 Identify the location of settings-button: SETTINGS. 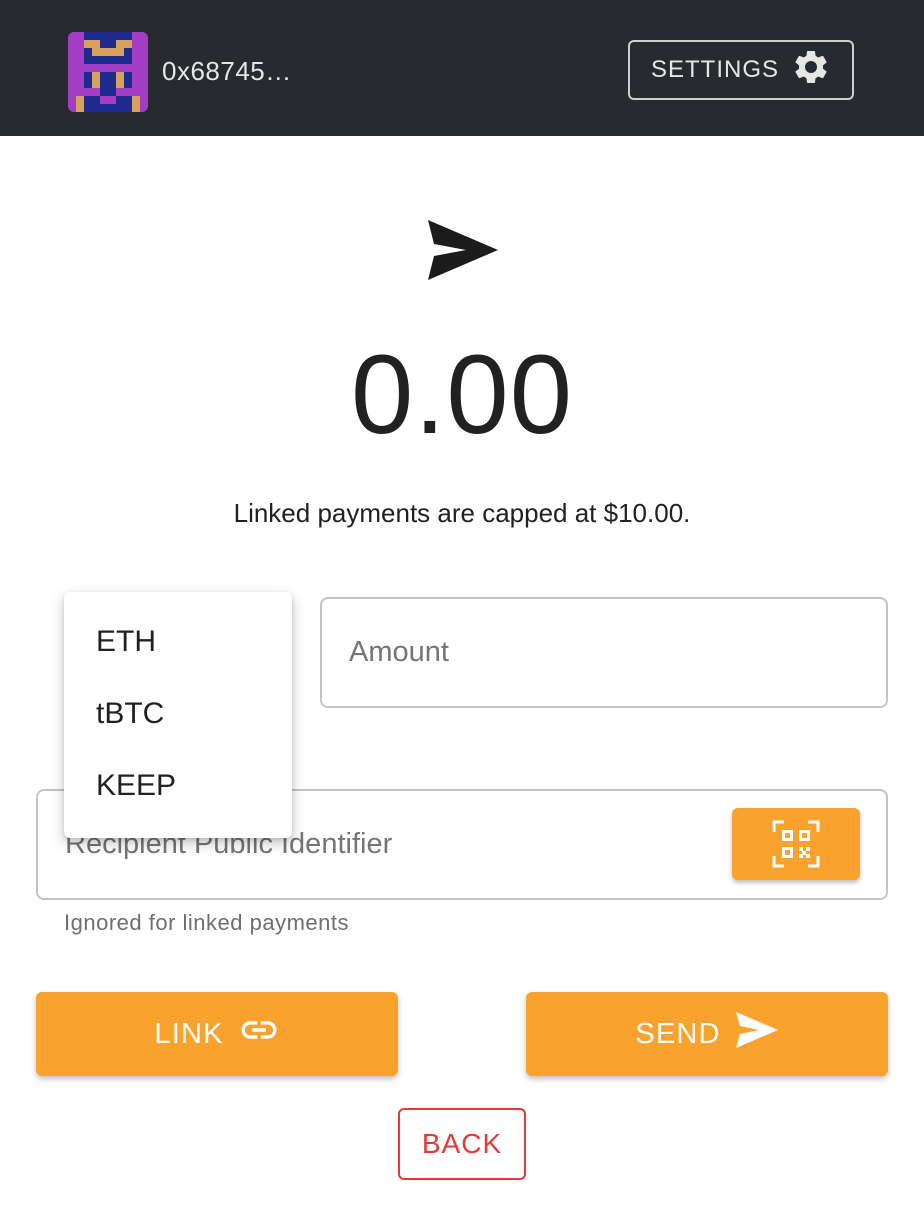
(741, 70).